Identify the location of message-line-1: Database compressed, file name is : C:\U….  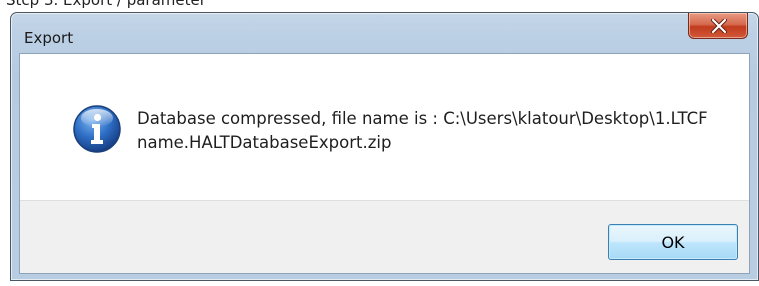
(422, 118).